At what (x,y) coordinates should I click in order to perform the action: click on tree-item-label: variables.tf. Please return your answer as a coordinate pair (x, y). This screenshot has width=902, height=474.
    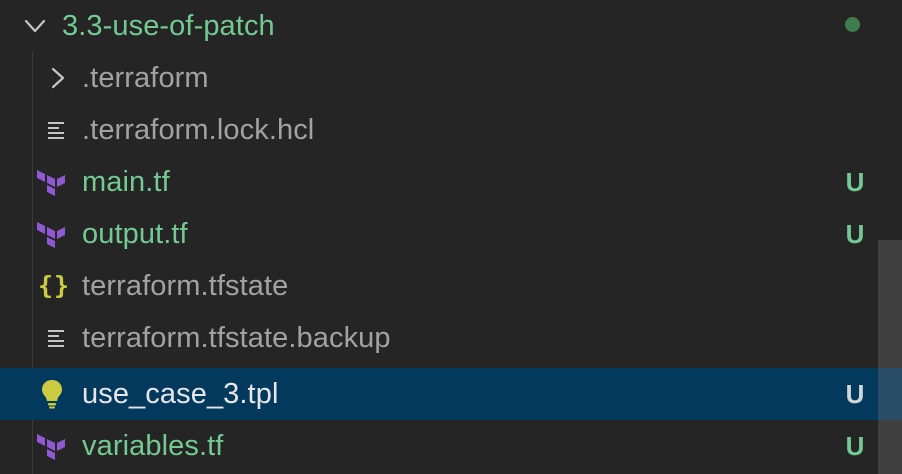
    Looking at the image, I should click on (153, 446).